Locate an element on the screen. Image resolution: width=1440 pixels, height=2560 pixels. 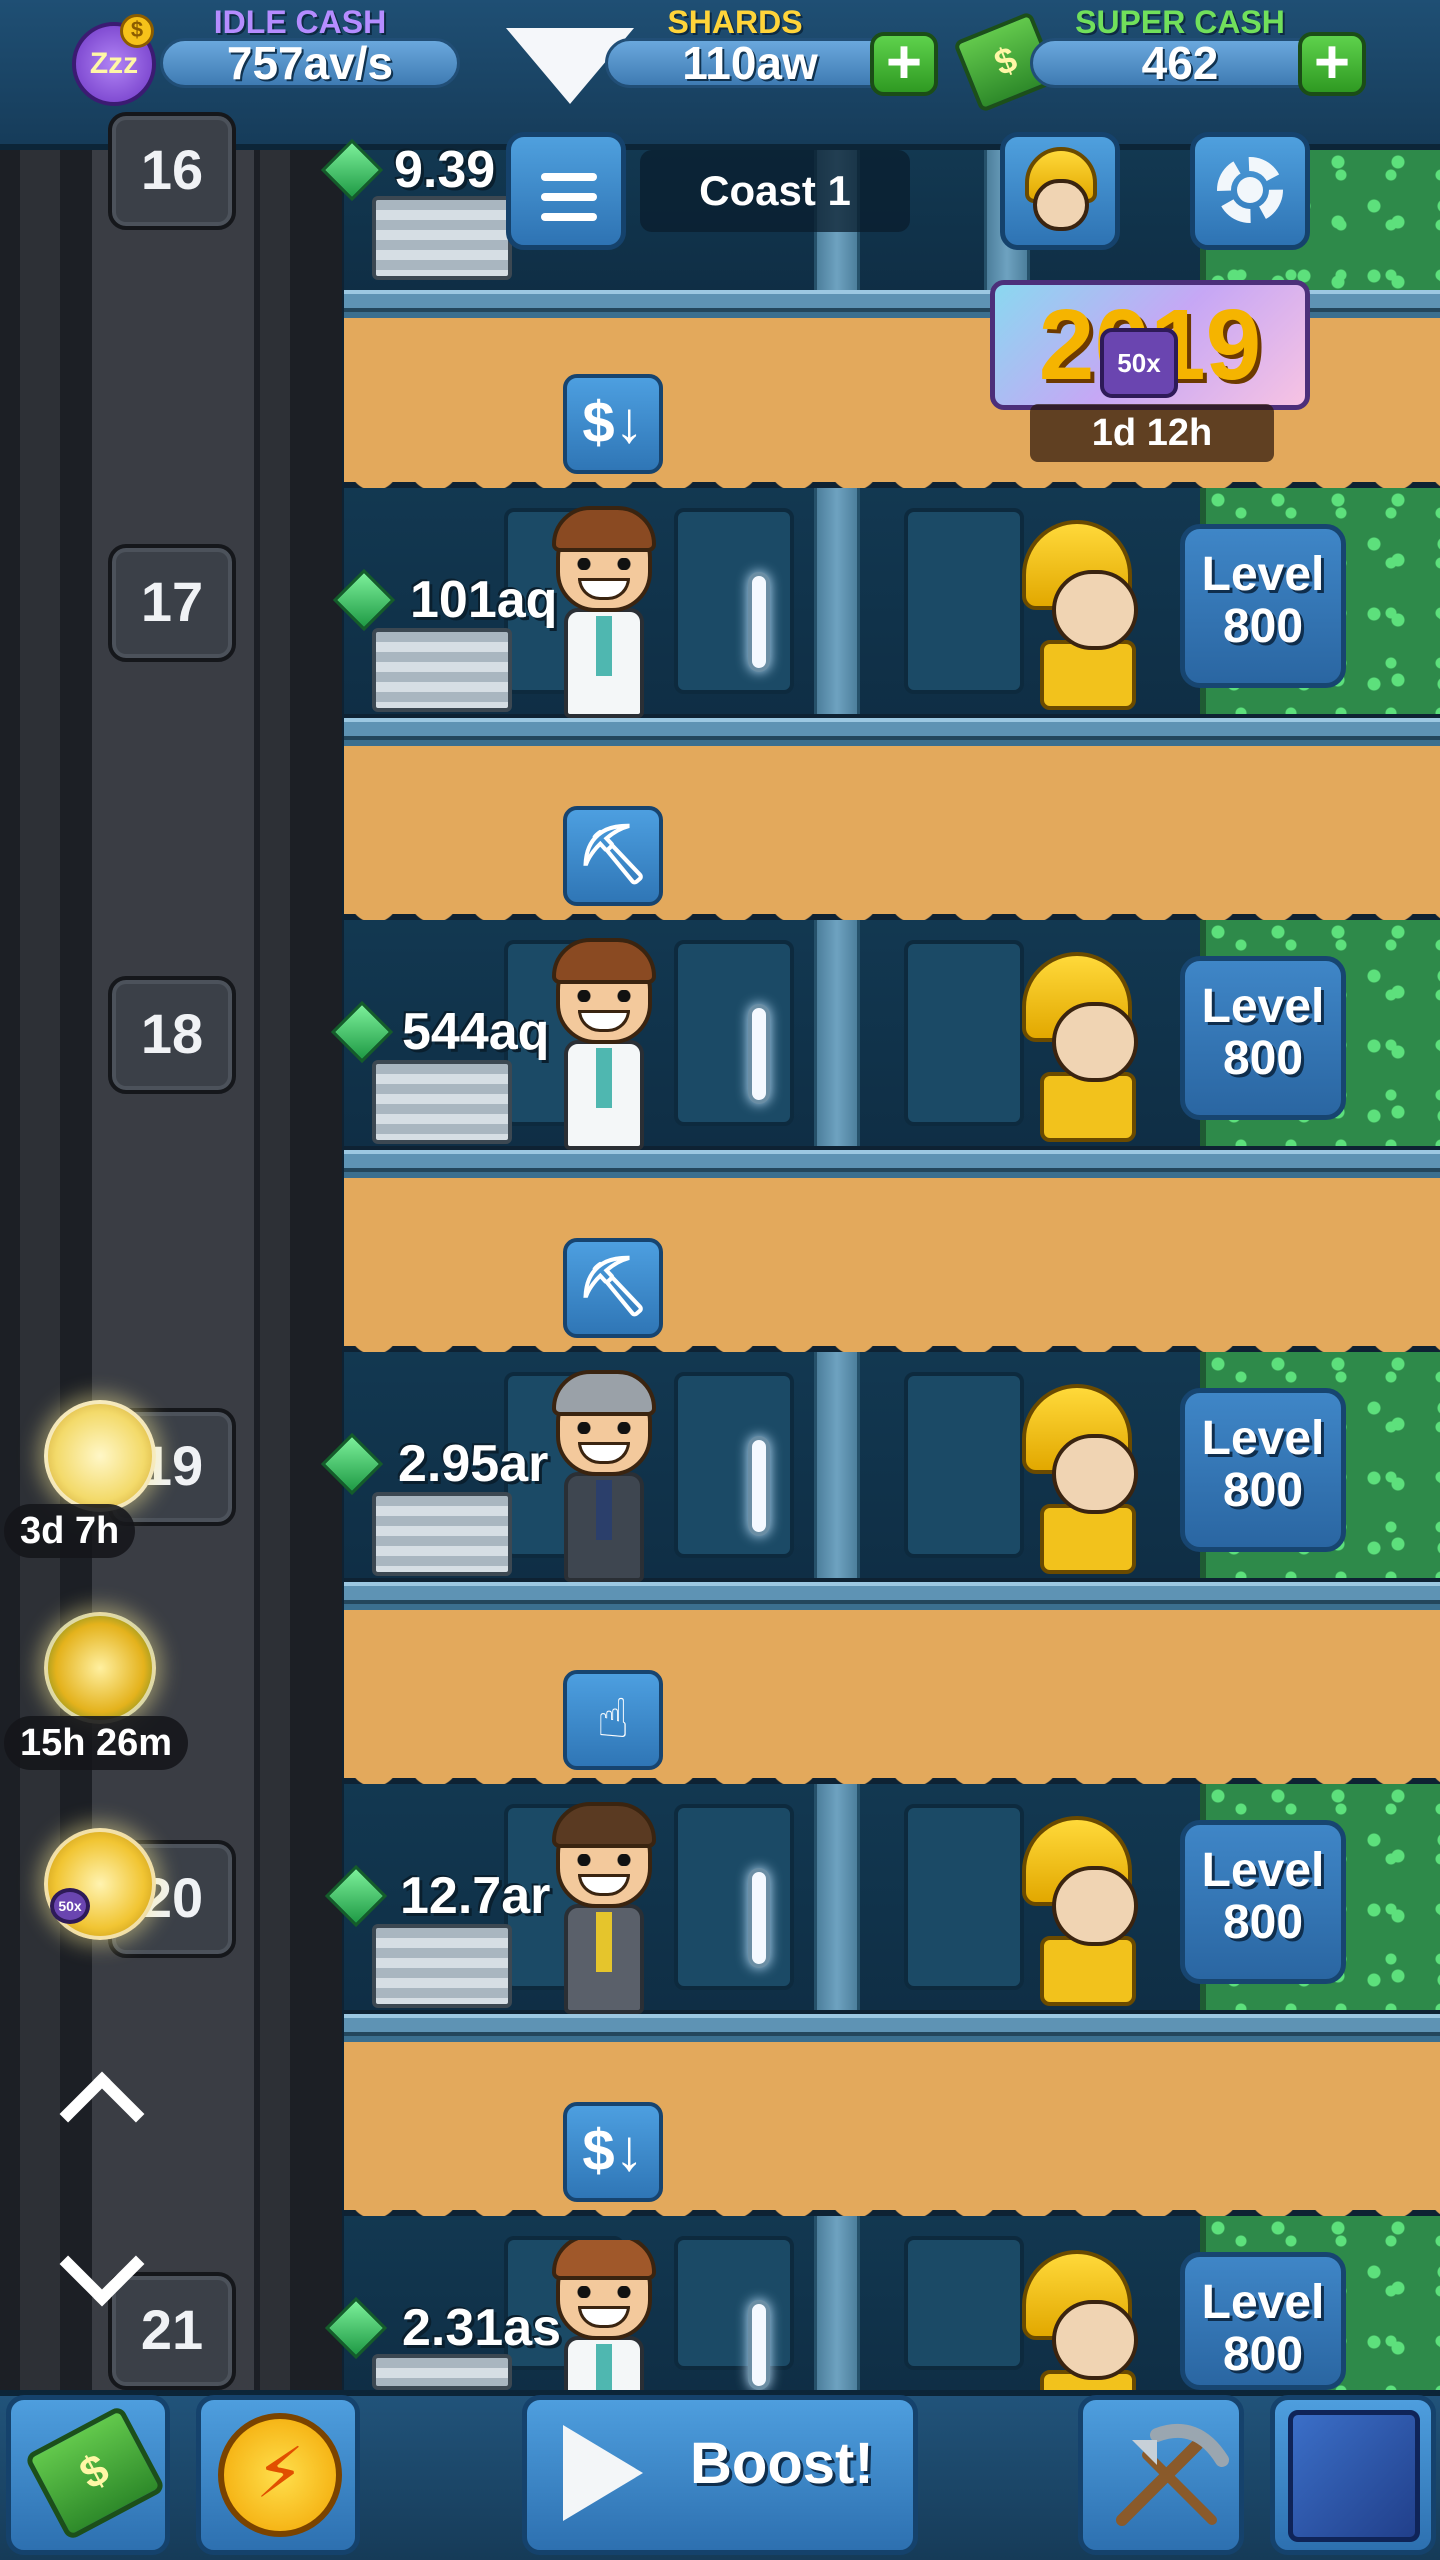
mineshaft-cash-16: 9.39 is located at coordinates (445, 170).